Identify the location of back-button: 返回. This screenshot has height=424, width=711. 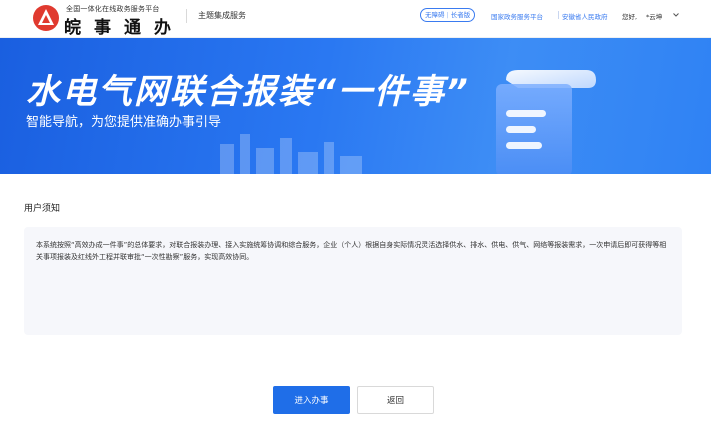
(395, 400).